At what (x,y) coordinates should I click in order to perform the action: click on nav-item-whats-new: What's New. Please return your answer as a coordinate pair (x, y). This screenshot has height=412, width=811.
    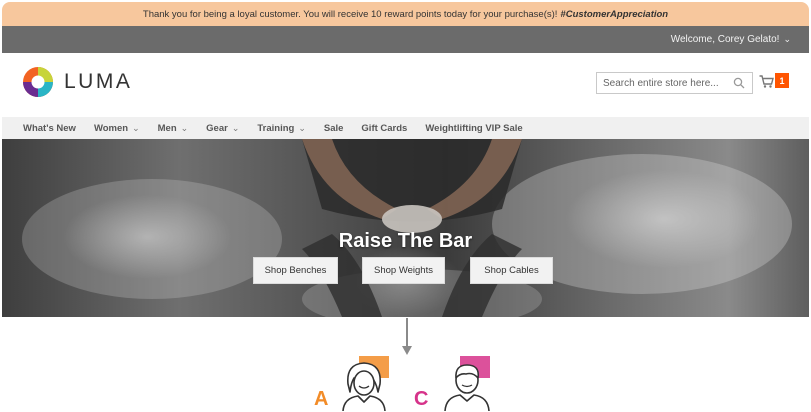
    Looking at the image, I should click on (49, 128).